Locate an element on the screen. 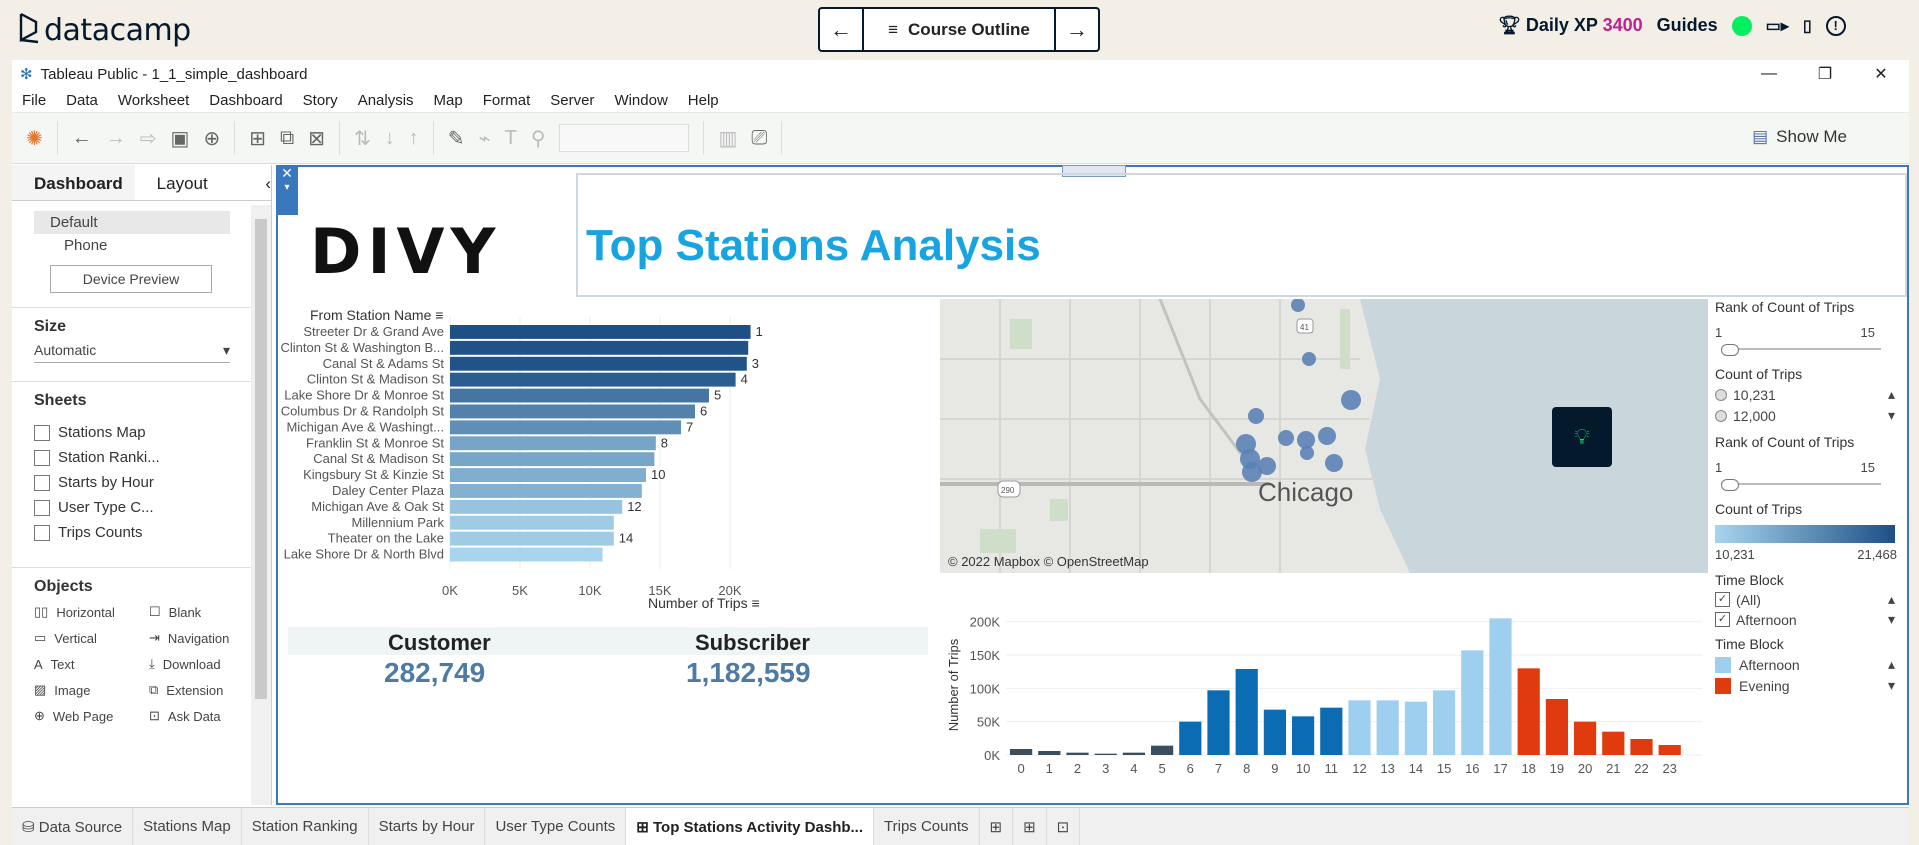  close-window-icon: ✕ is located at coordinates (1881, 74).